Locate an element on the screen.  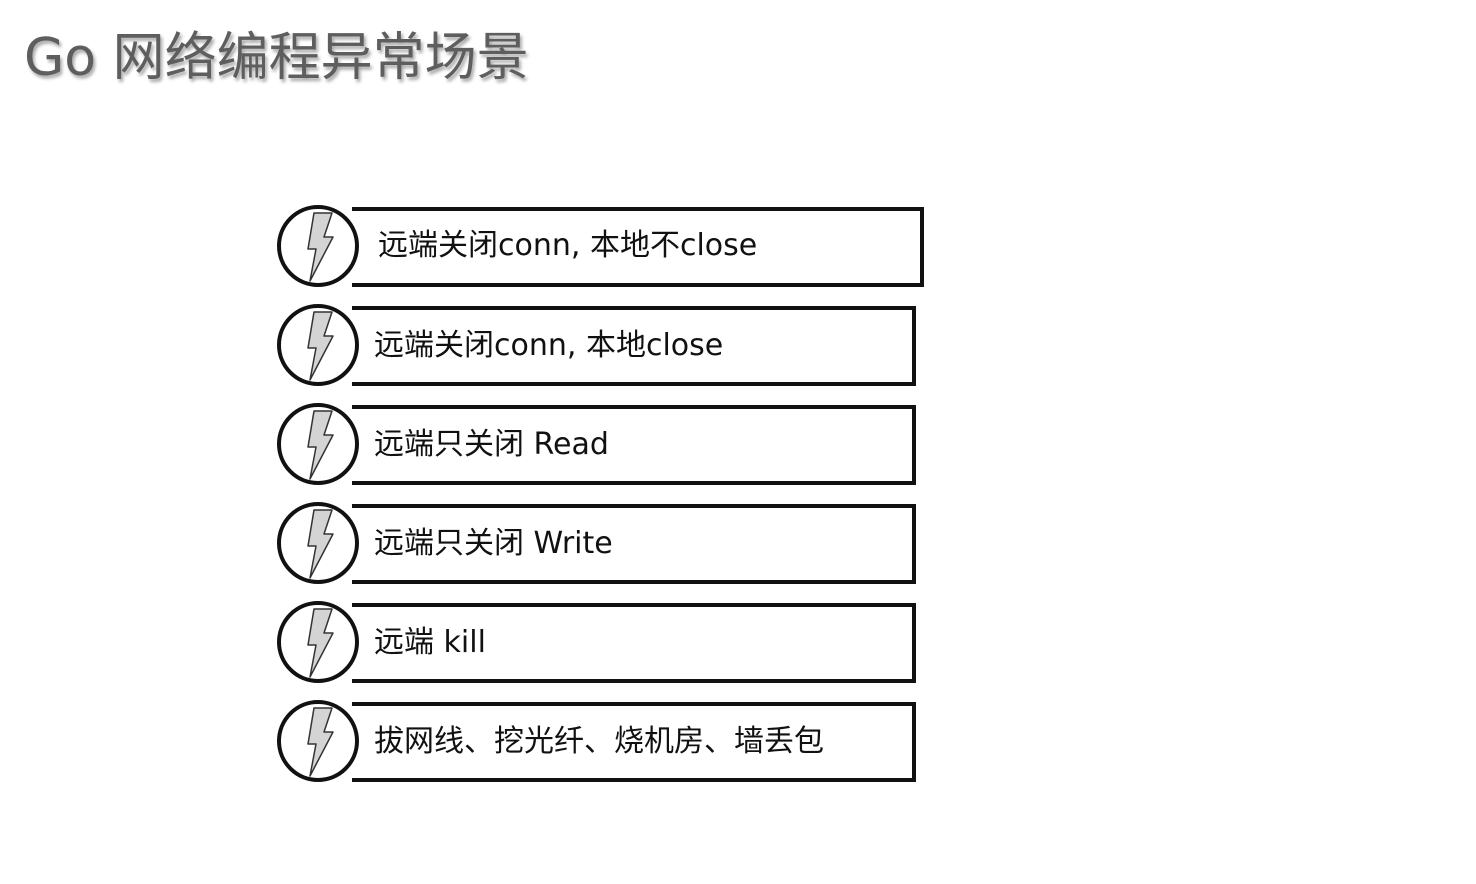
scenario-box: 远端只关闭 Write is located at coordinates (634, 544).